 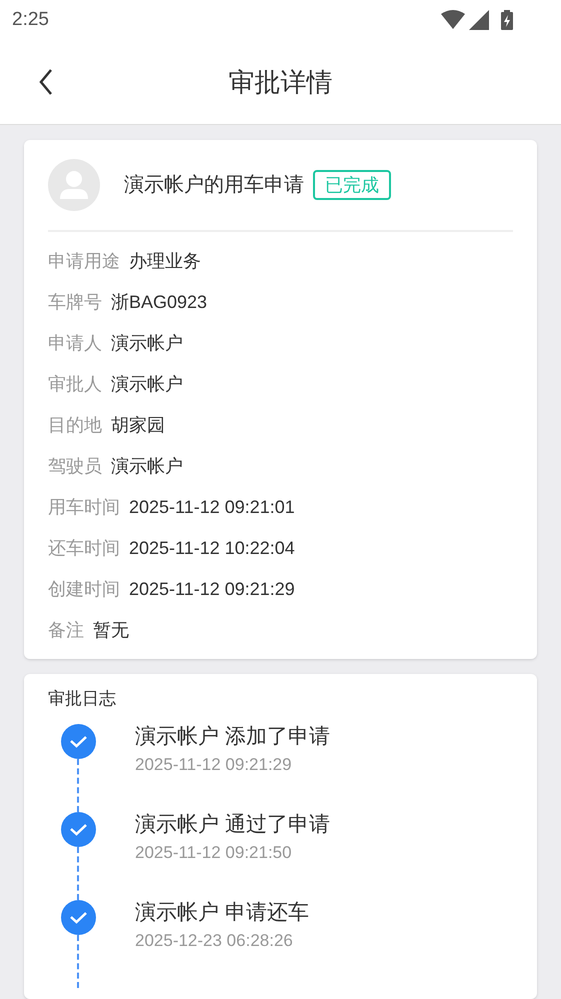 I want to click on field-label: 申请用途, so click(x=84, y=261).